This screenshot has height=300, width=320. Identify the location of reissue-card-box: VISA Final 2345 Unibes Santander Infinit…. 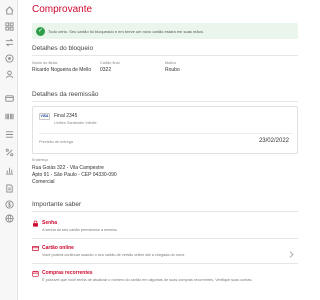
(165, 130).